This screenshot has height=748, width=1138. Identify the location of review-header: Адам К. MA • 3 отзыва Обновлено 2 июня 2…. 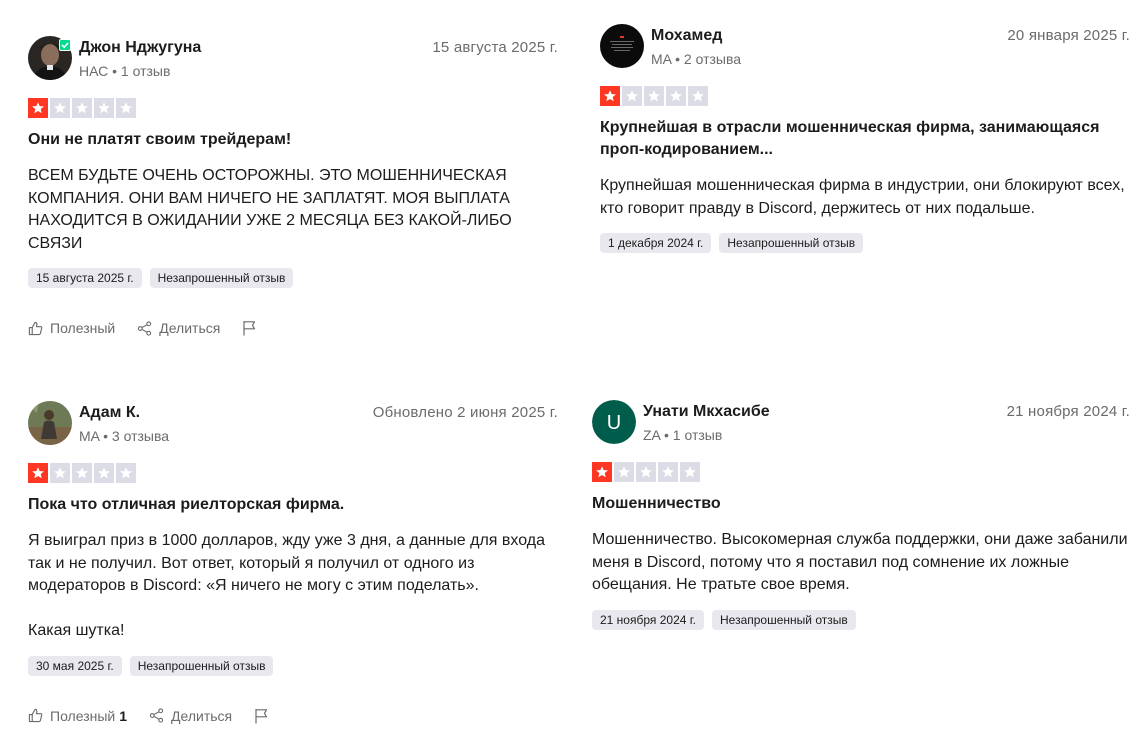
(293, 424).